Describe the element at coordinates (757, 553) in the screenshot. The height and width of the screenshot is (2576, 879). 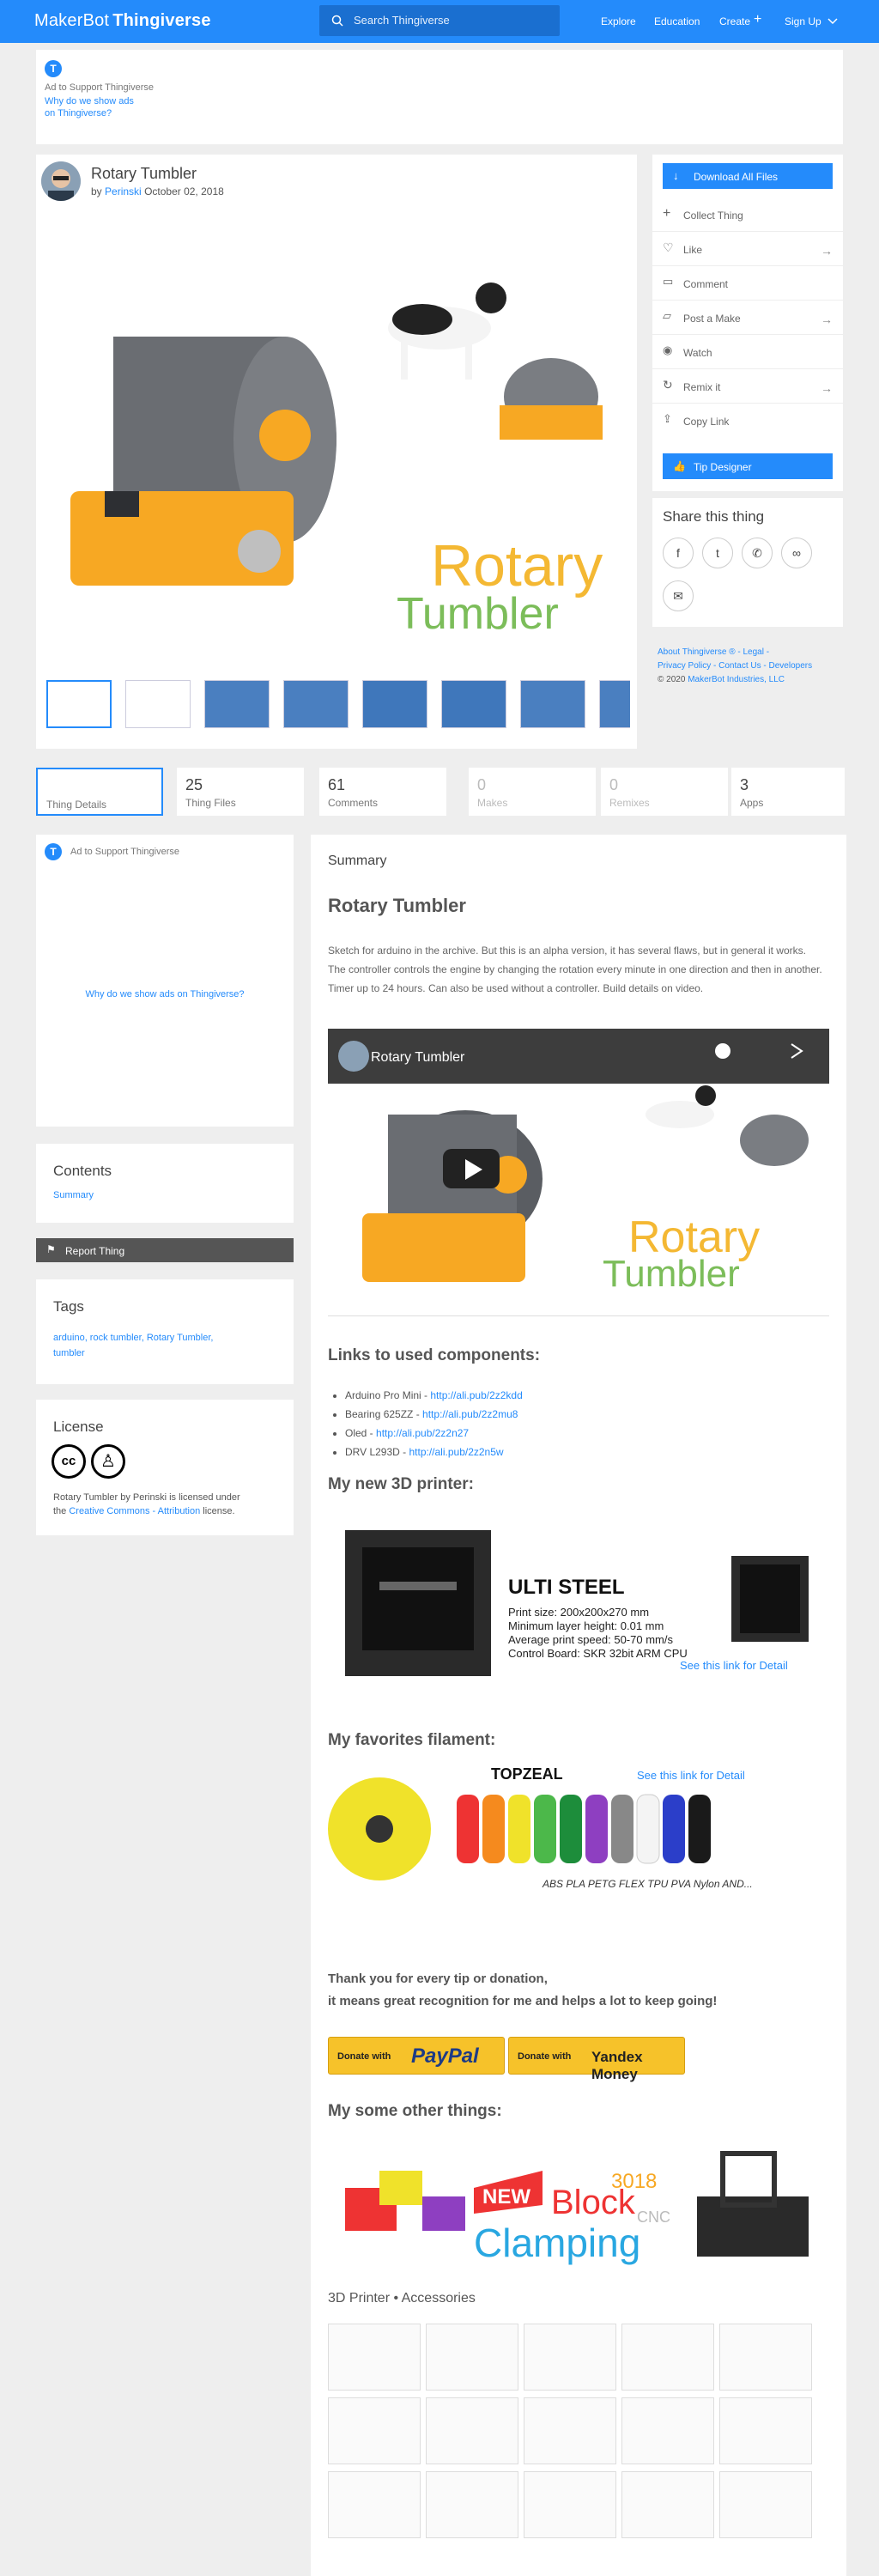
I see `whatsapp-icon: ✆` at that location.